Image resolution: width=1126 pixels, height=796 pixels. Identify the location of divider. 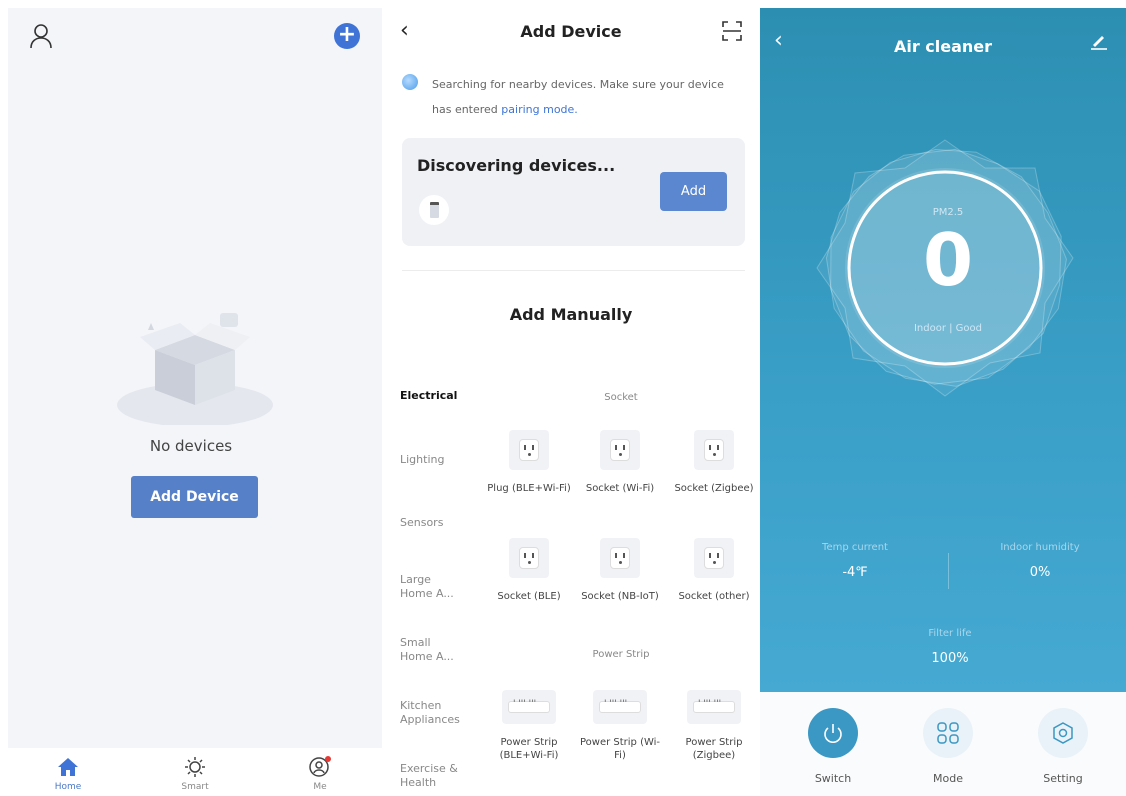
(573, 270).